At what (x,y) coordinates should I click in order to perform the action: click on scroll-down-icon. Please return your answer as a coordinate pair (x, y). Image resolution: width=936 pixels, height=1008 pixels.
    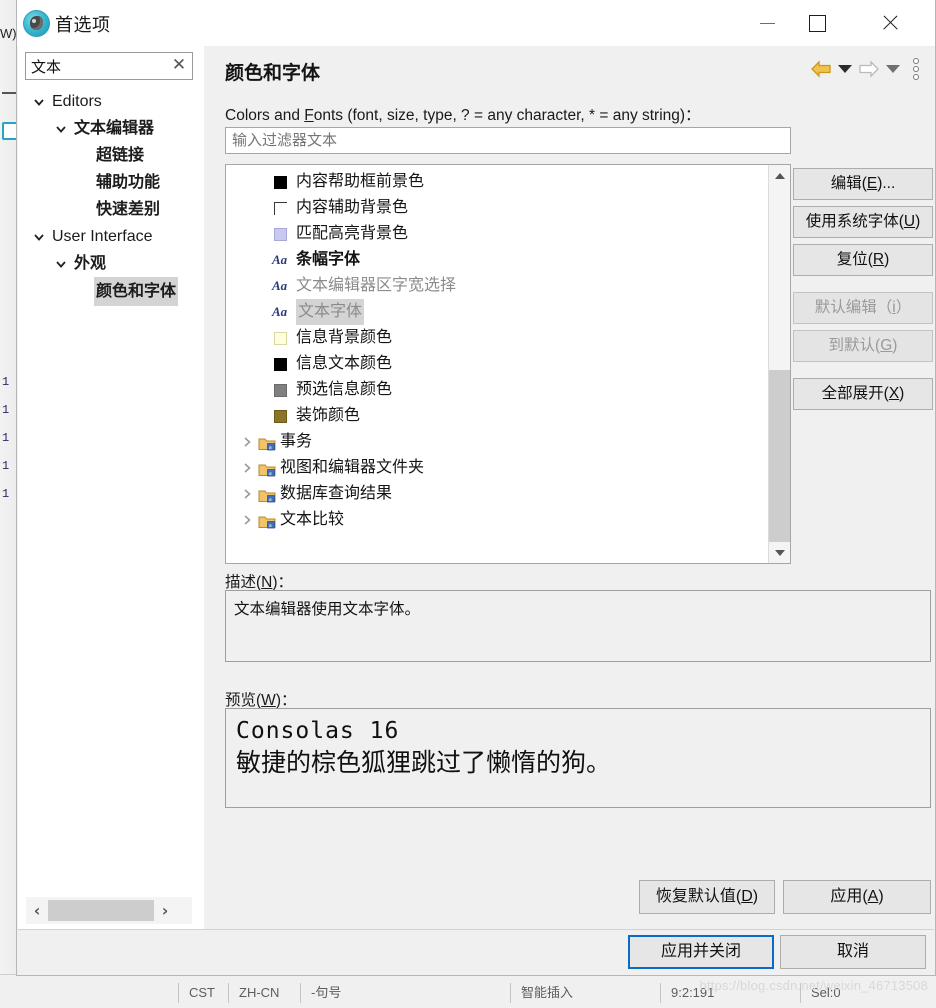
    Looking at the image, I should click on (779, 552).